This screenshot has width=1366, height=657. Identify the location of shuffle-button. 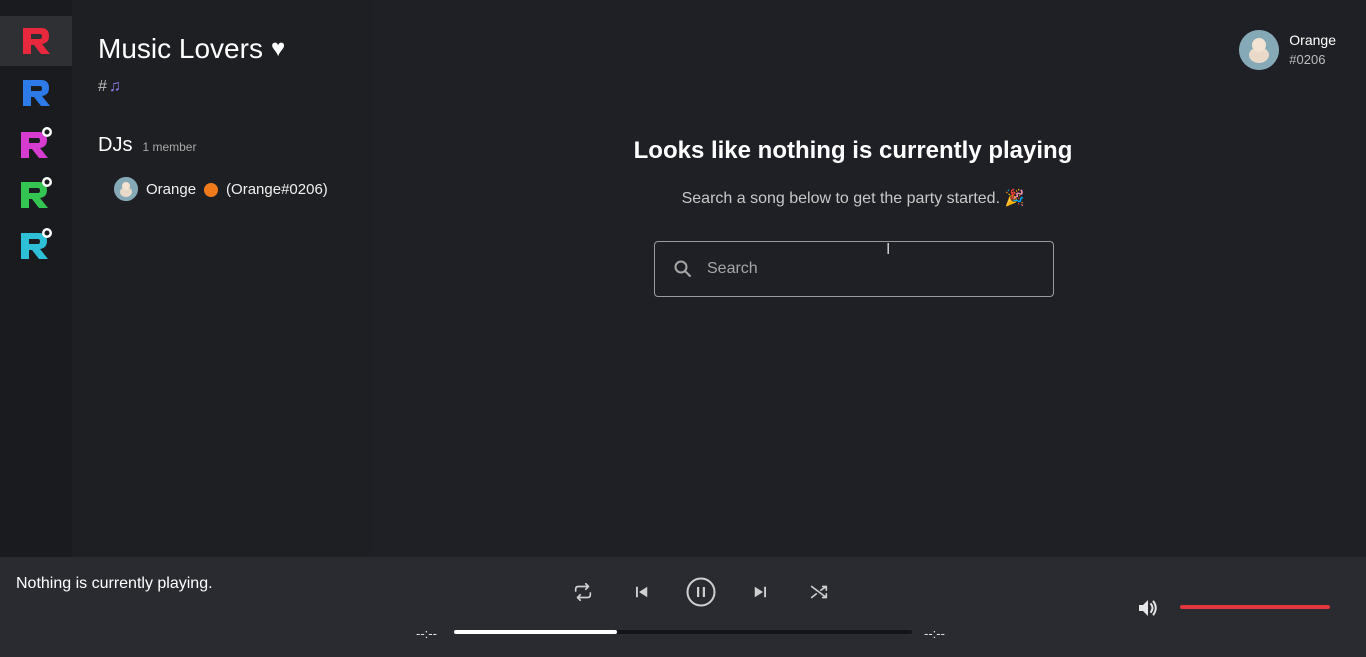
(819, 592).